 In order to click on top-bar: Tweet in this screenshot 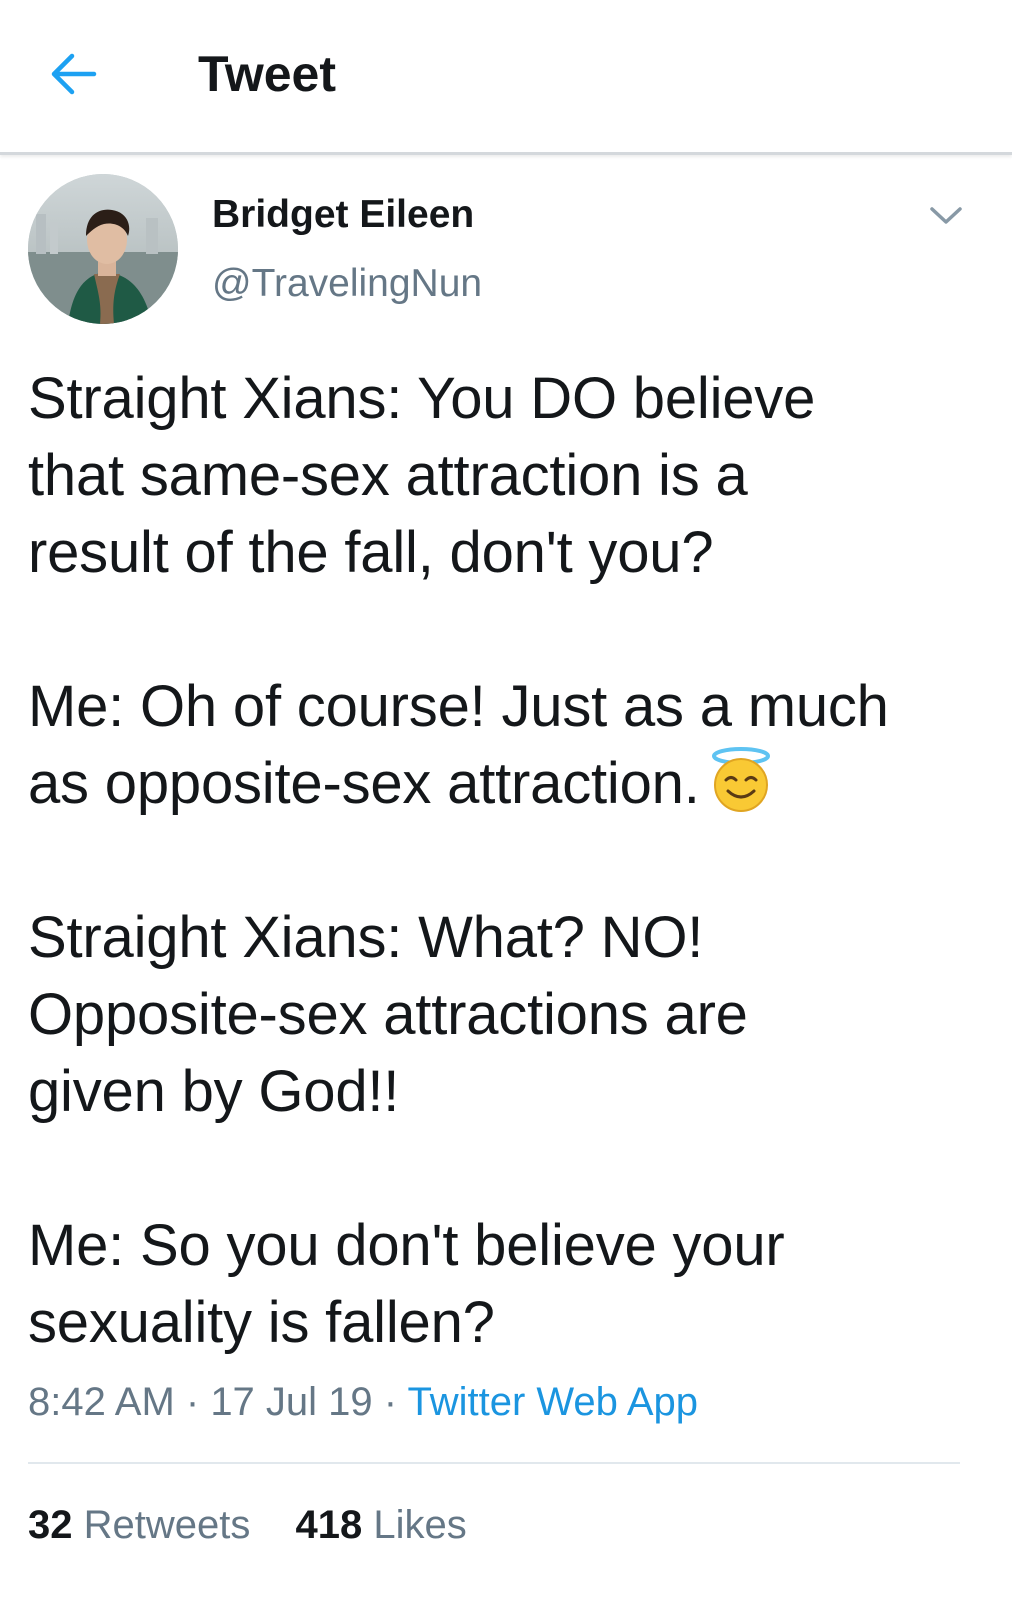, I will do `click(506, 77)`.